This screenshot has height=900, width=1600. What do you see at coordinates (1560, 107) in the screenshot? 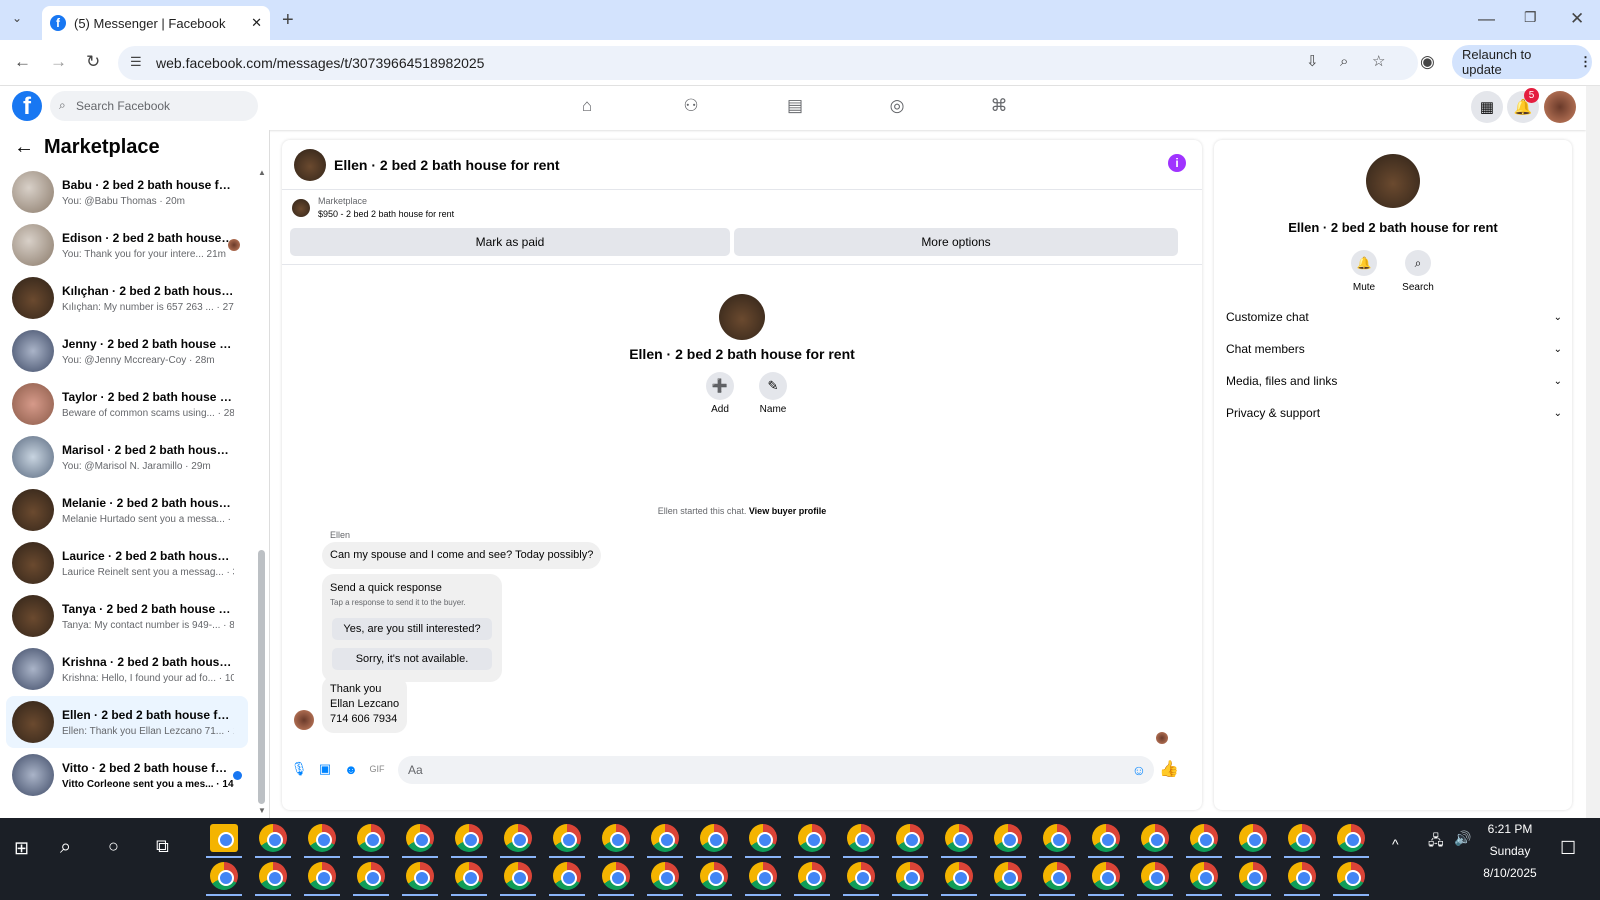
I see `account-avatar` at bounding box center [1560, 107].